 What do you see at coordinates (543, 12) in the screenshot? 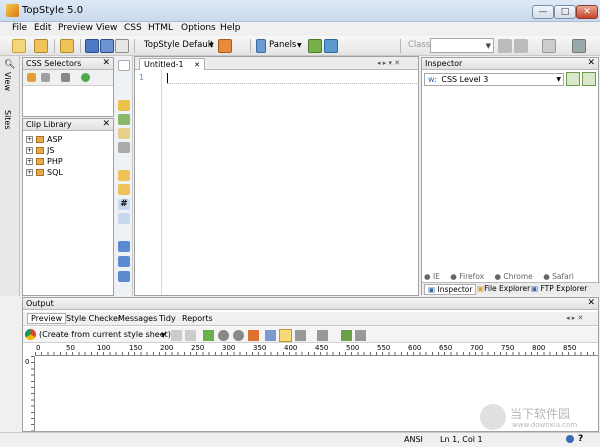
I see `minimize-button: —` at bounding box center [543, 12].